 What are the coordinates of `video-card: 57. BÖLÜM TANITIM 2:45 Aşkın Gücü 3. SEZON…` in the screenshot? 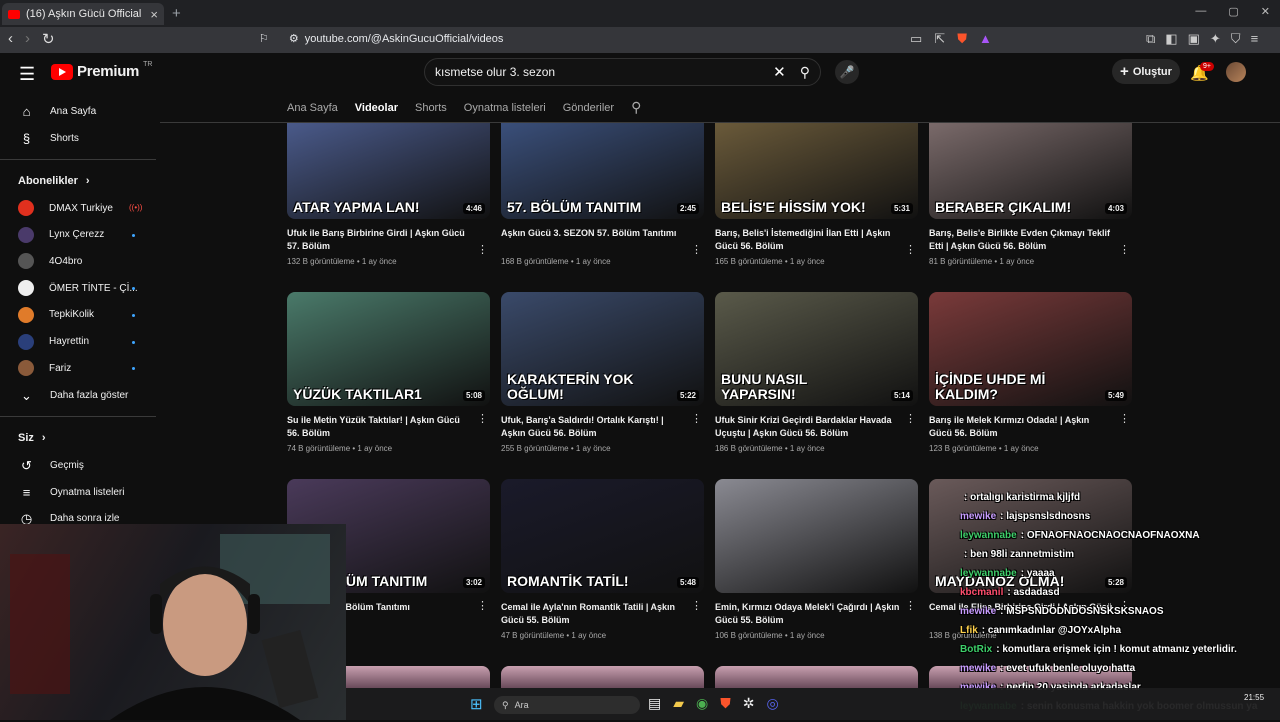 It's located at (602, 194).